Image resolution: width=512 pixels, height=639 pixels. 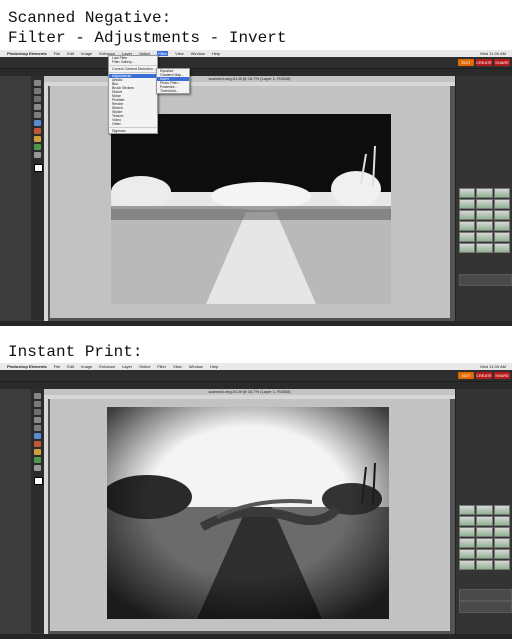 I want to click on toolbox, so click(x=37, y=198).